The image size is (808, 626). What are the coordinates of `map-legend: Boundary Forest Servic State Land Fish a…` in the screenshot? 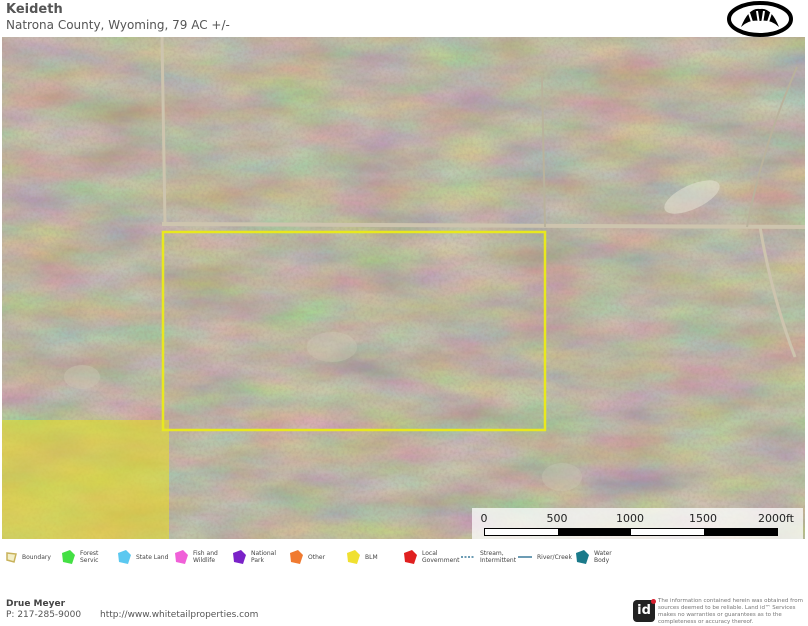 It's located at (404, 557).